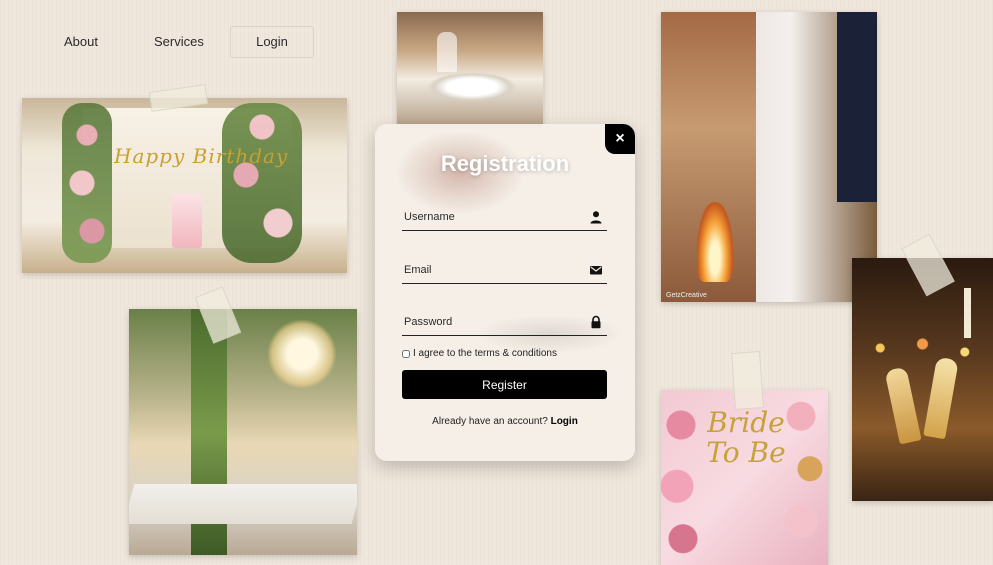 This screenshot has height=565, width=993. What do you see at coordinates (201, 156) in the screenshot?
I see `birthday-sign: Happy Birthday` at bounding box center [201, 156].